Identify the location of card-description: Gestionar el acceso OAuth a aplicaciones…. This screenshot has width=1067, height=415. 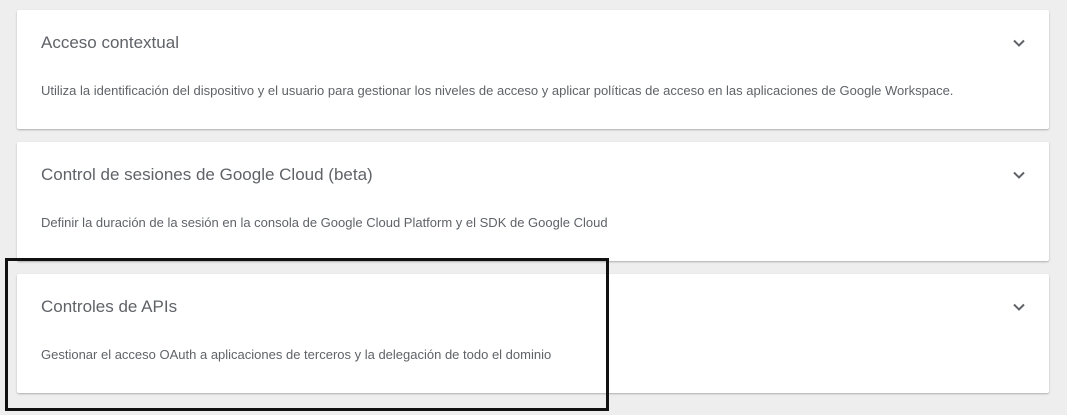
(296, 354).